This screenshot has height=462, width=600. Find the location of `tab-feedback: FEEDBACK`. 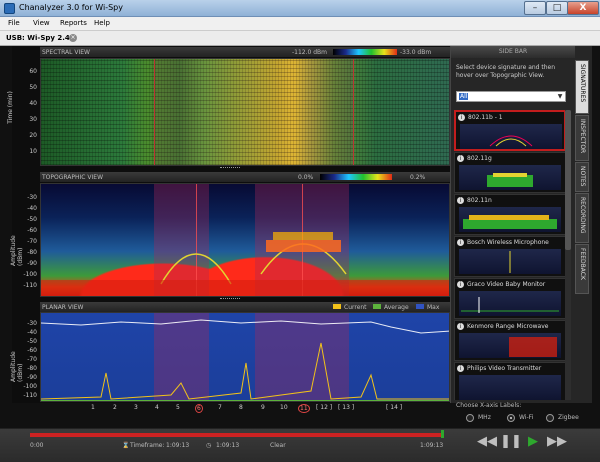

tab-feedback: FEEDBACK is located at coordinates (582, 269).